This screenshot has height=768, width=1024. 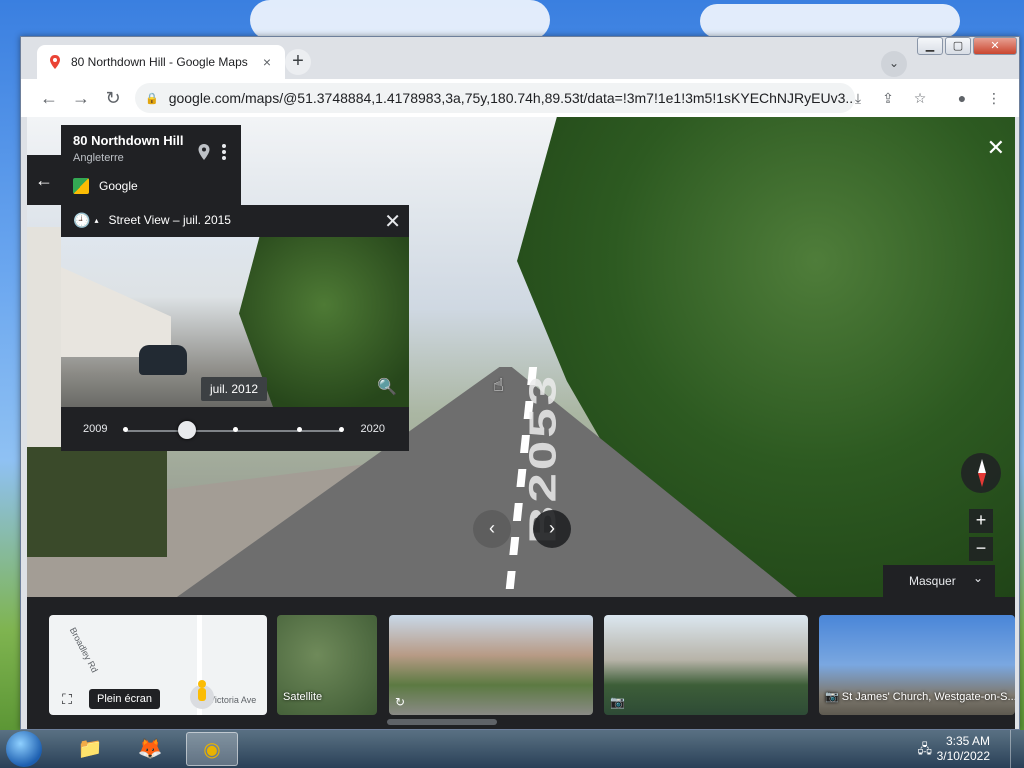 I want to click on zoom-in-button: +, so click(x=981, y=521).